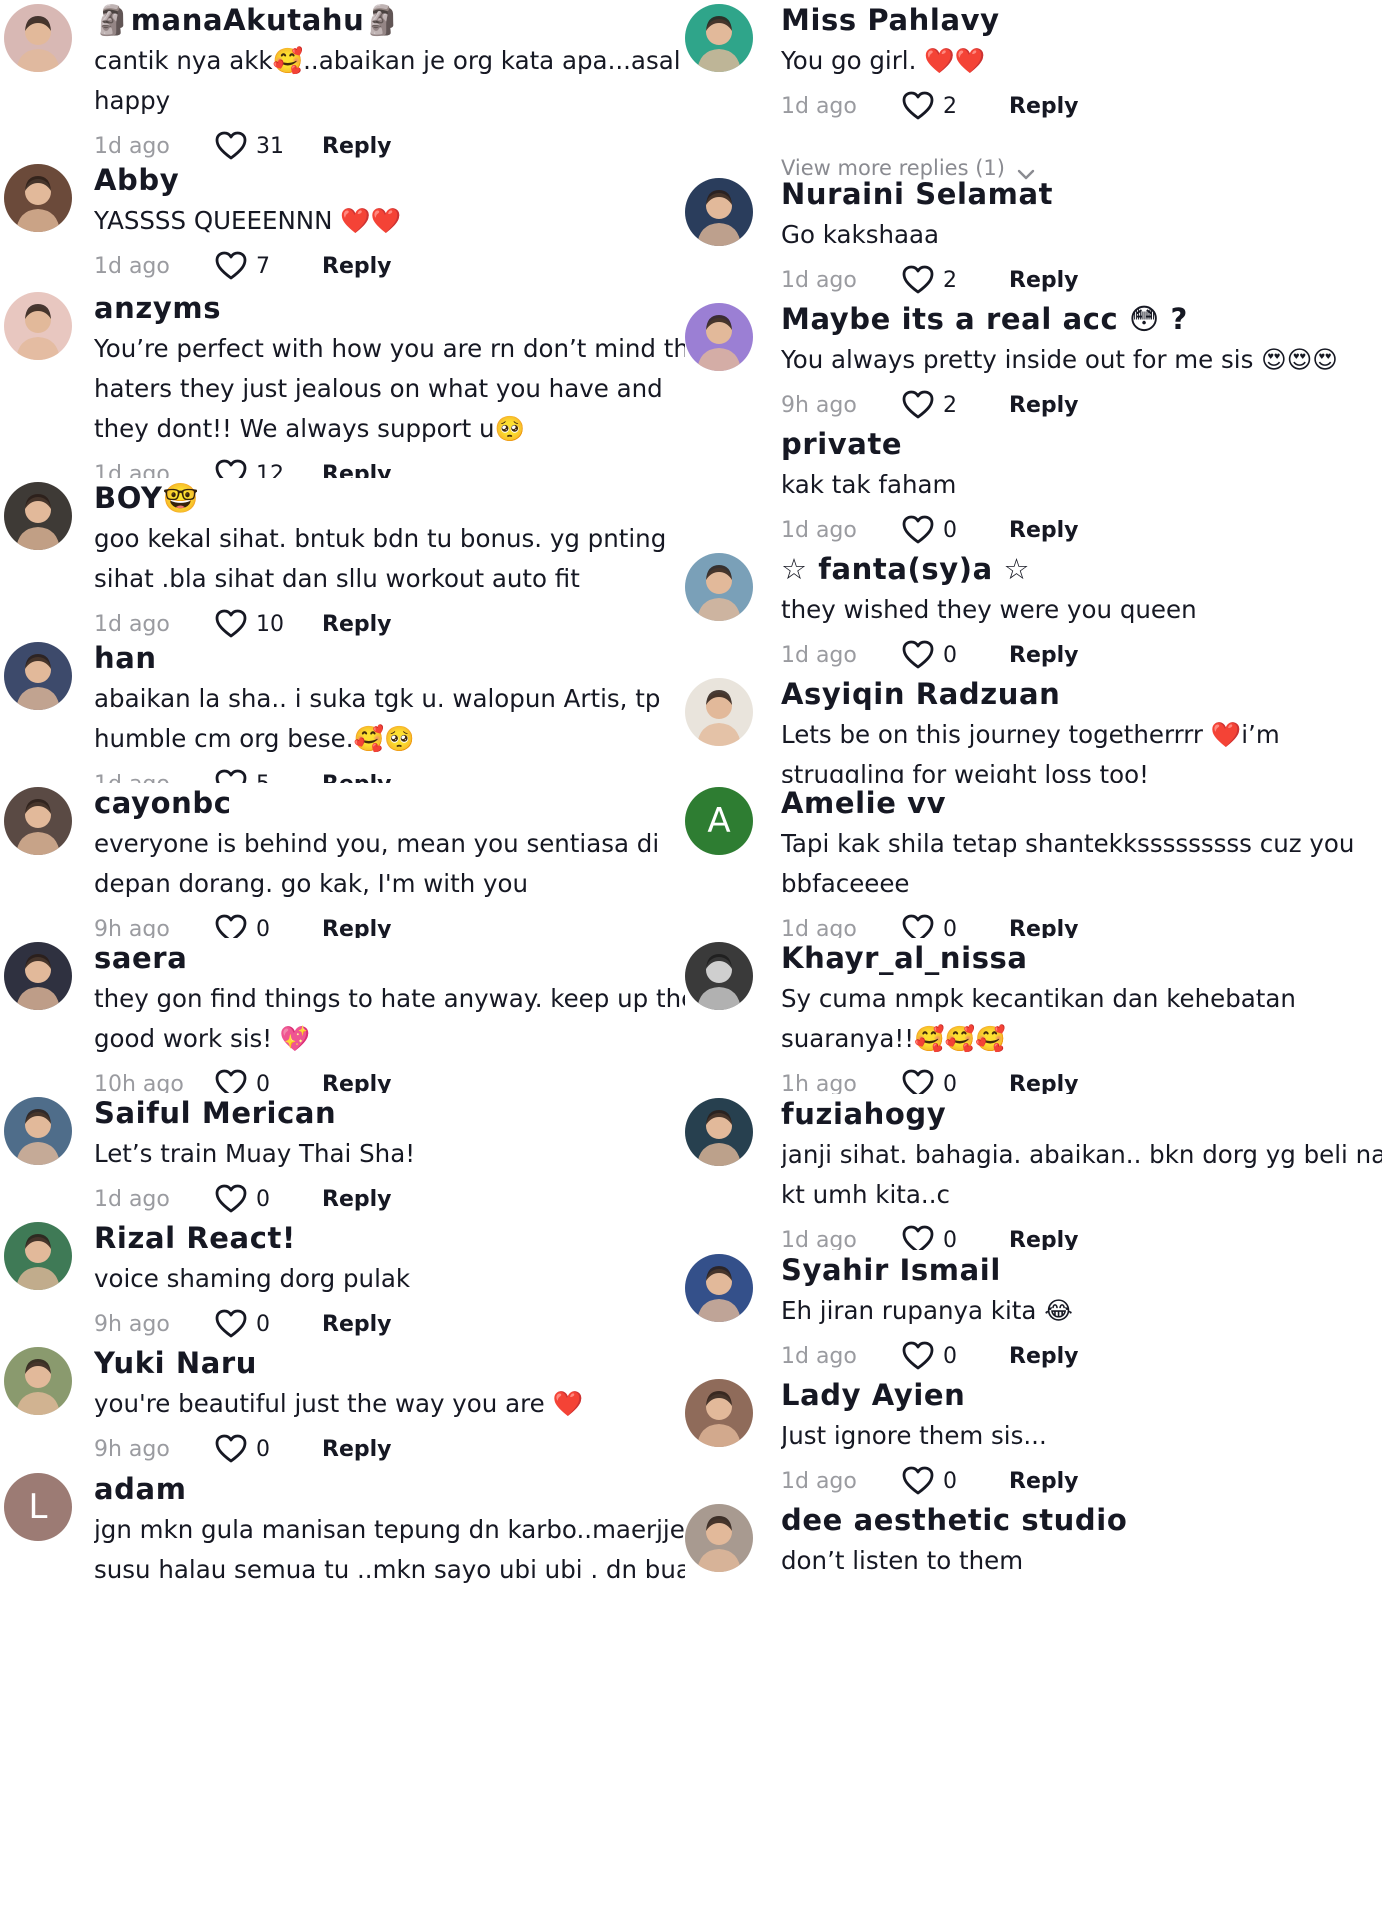  Describe the element at coordinates (908, 168) in the screenshot. I see `view-more-replies-button: View more replies (1)` at that location.